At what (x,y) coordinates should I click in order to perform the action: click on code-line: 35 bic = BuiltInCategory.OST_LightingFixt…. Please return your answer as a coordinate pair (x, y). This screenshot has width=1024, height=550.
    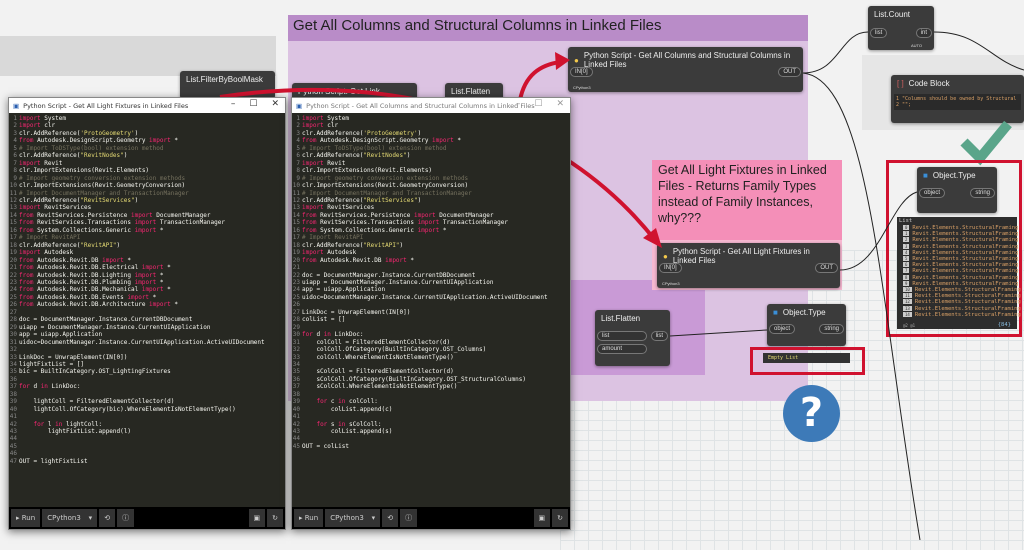
    Looking at the image, I should click on (90, 372).